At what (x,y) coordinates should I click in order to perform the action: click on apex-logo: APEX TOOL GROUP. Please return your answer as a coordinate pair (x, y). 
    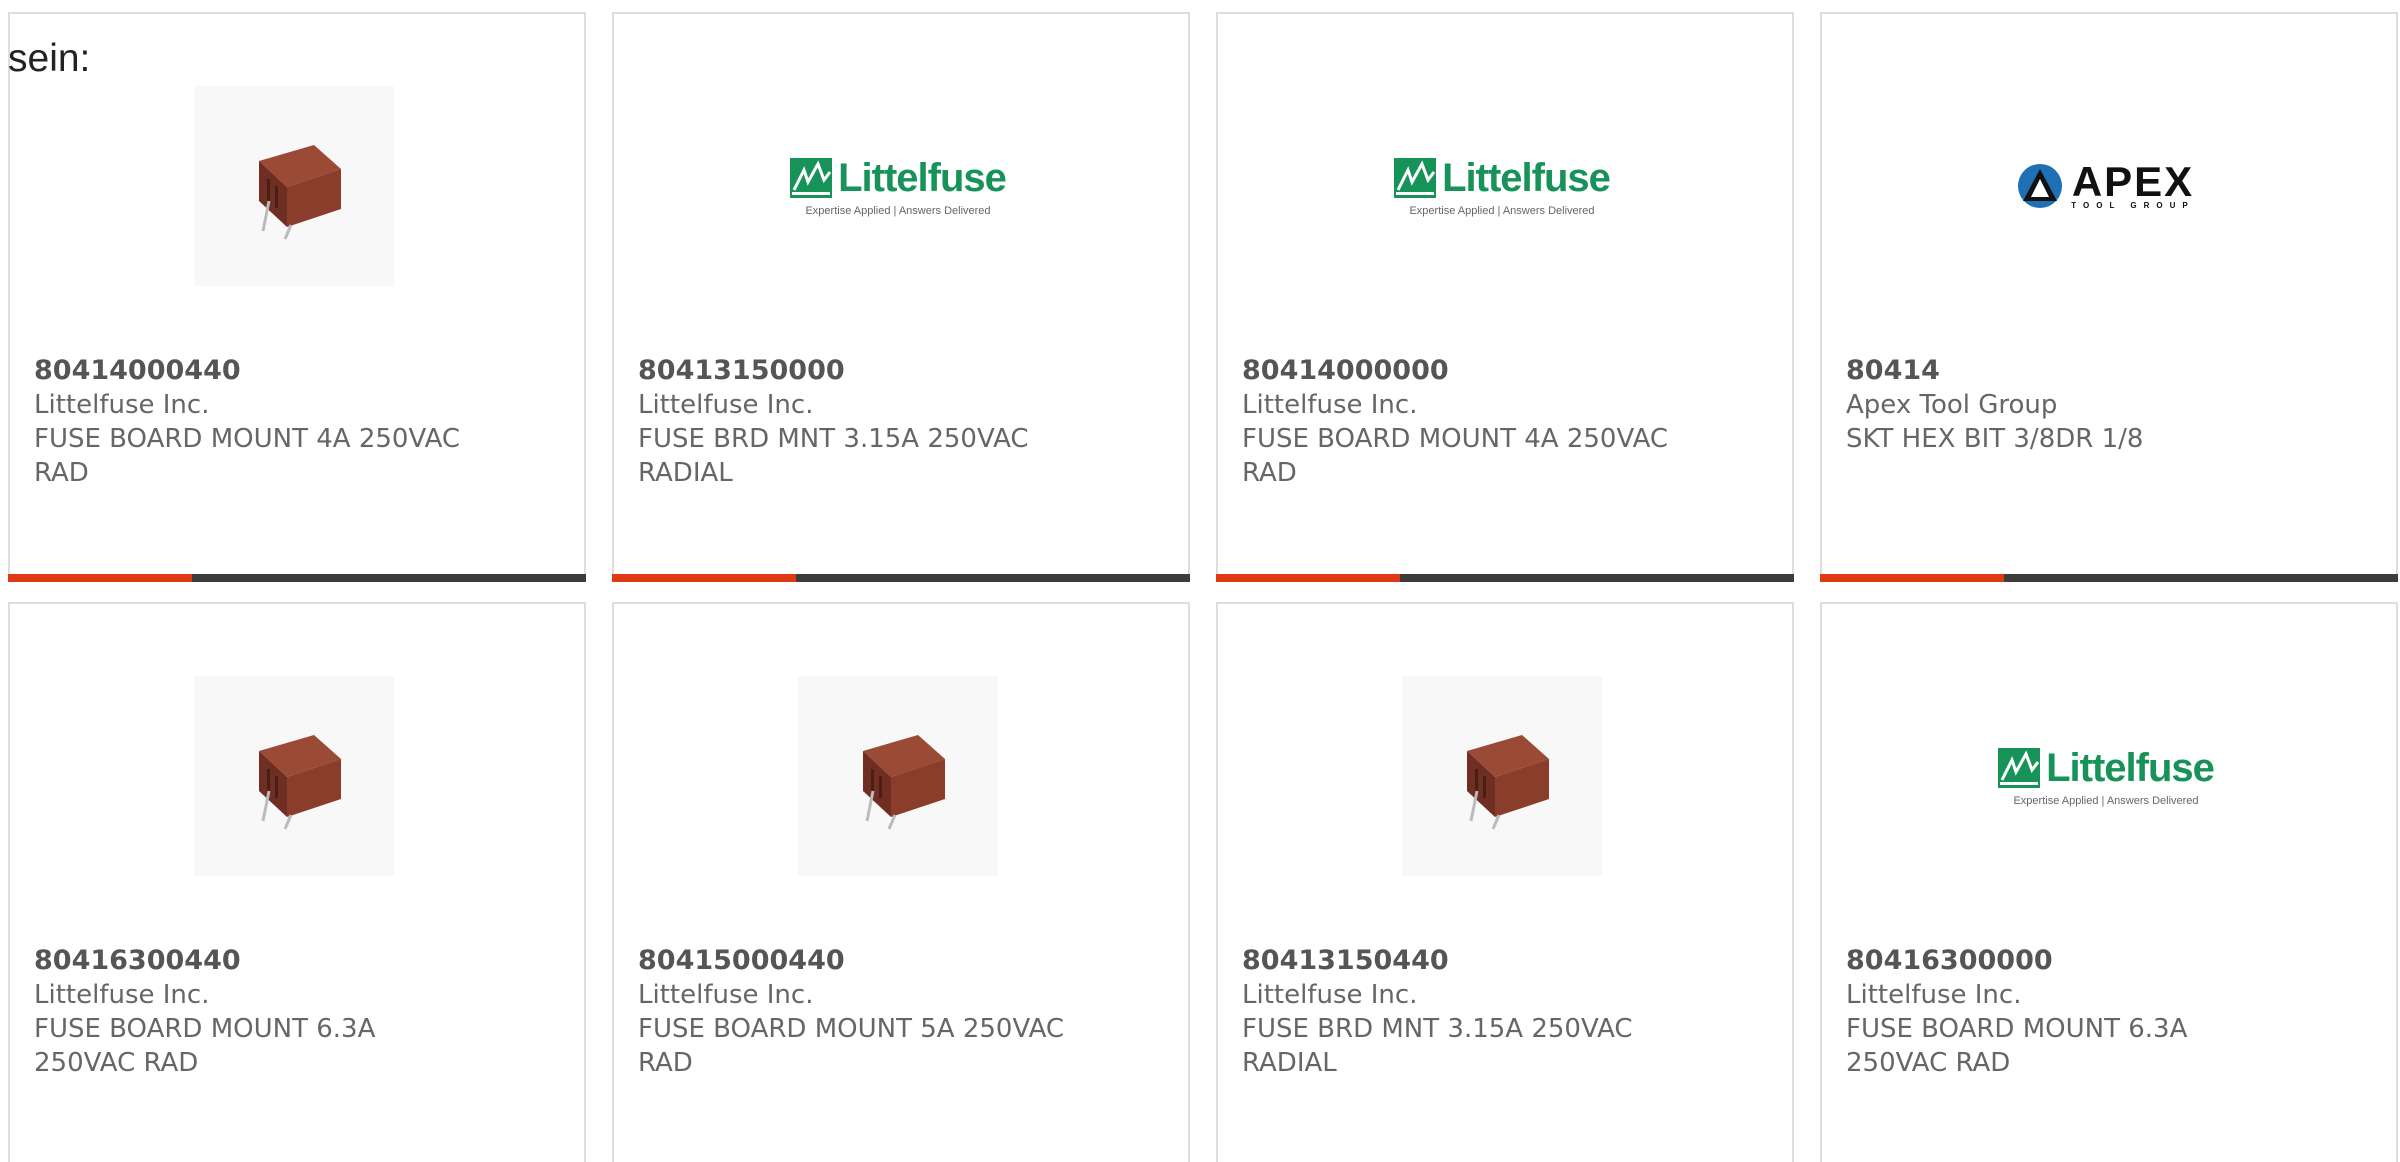
    Looking at the image, I should click on (2106, 183).